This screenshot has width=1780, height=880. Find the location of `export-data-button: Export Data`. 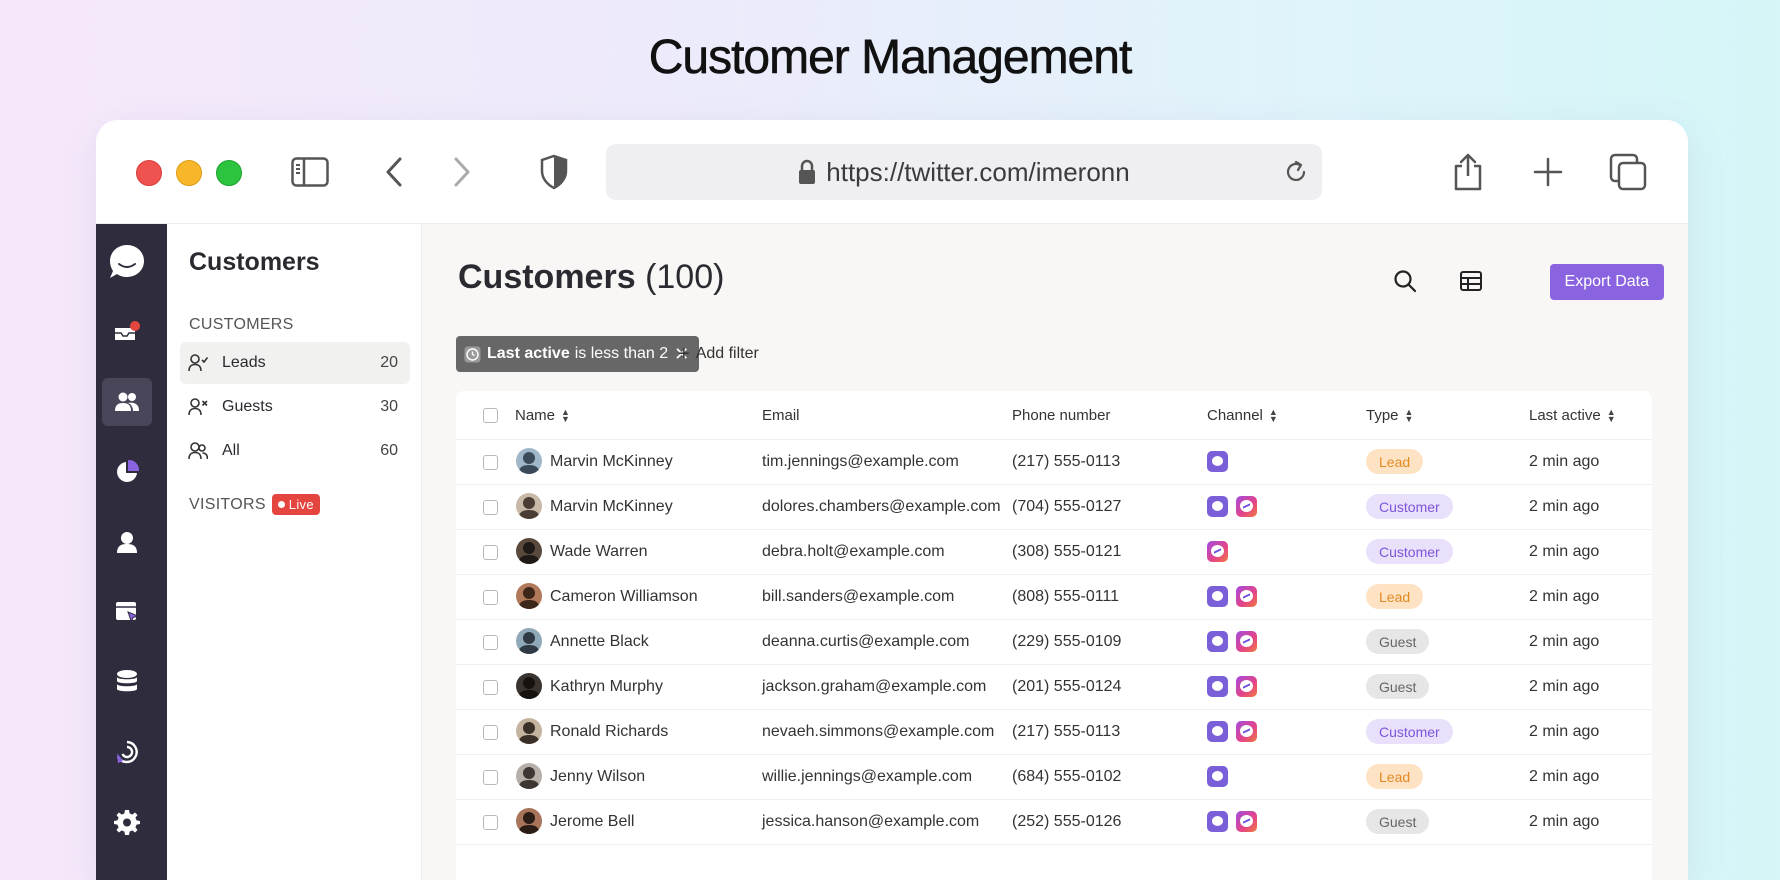

export-data-button: Export Data is located at coordinates (1606, 282).